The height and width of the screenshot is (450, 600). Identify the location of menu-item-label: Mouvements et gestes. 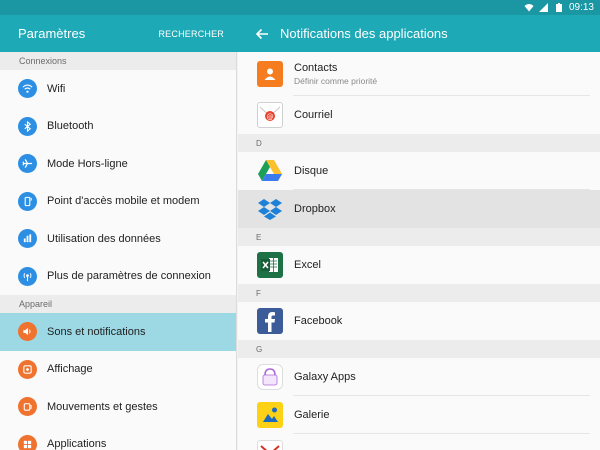
(102, 406).